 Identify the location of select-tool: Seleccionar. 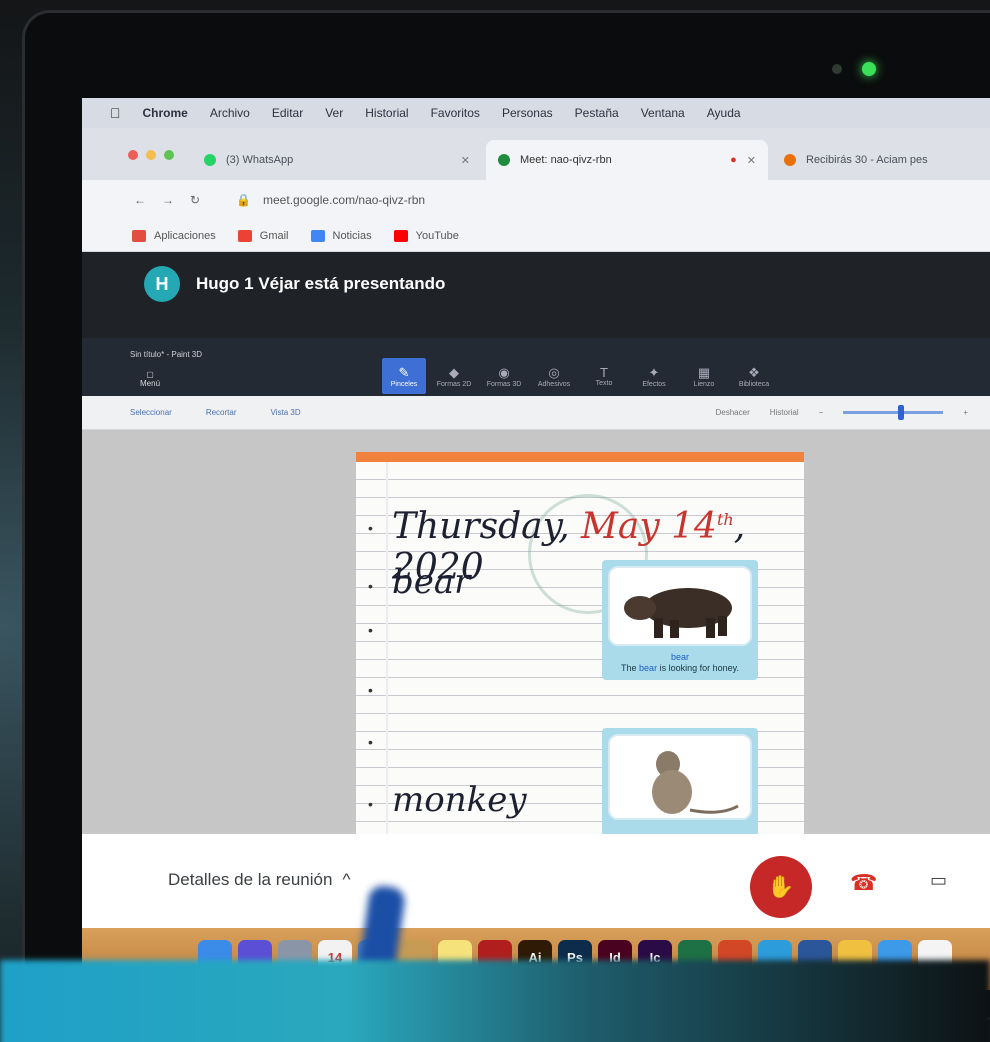
(151, 412).